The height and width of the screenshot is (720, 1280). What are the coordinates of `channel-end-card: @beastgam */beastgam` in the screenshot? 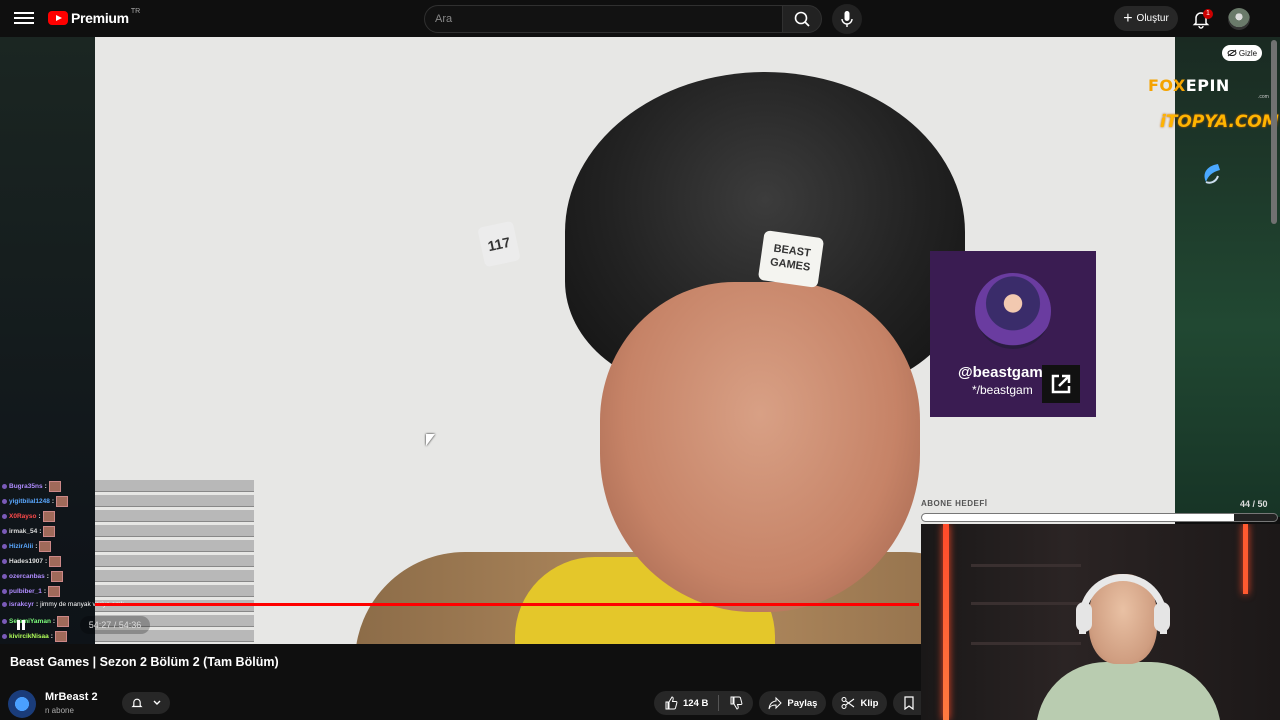 It's located at (1013, 334).